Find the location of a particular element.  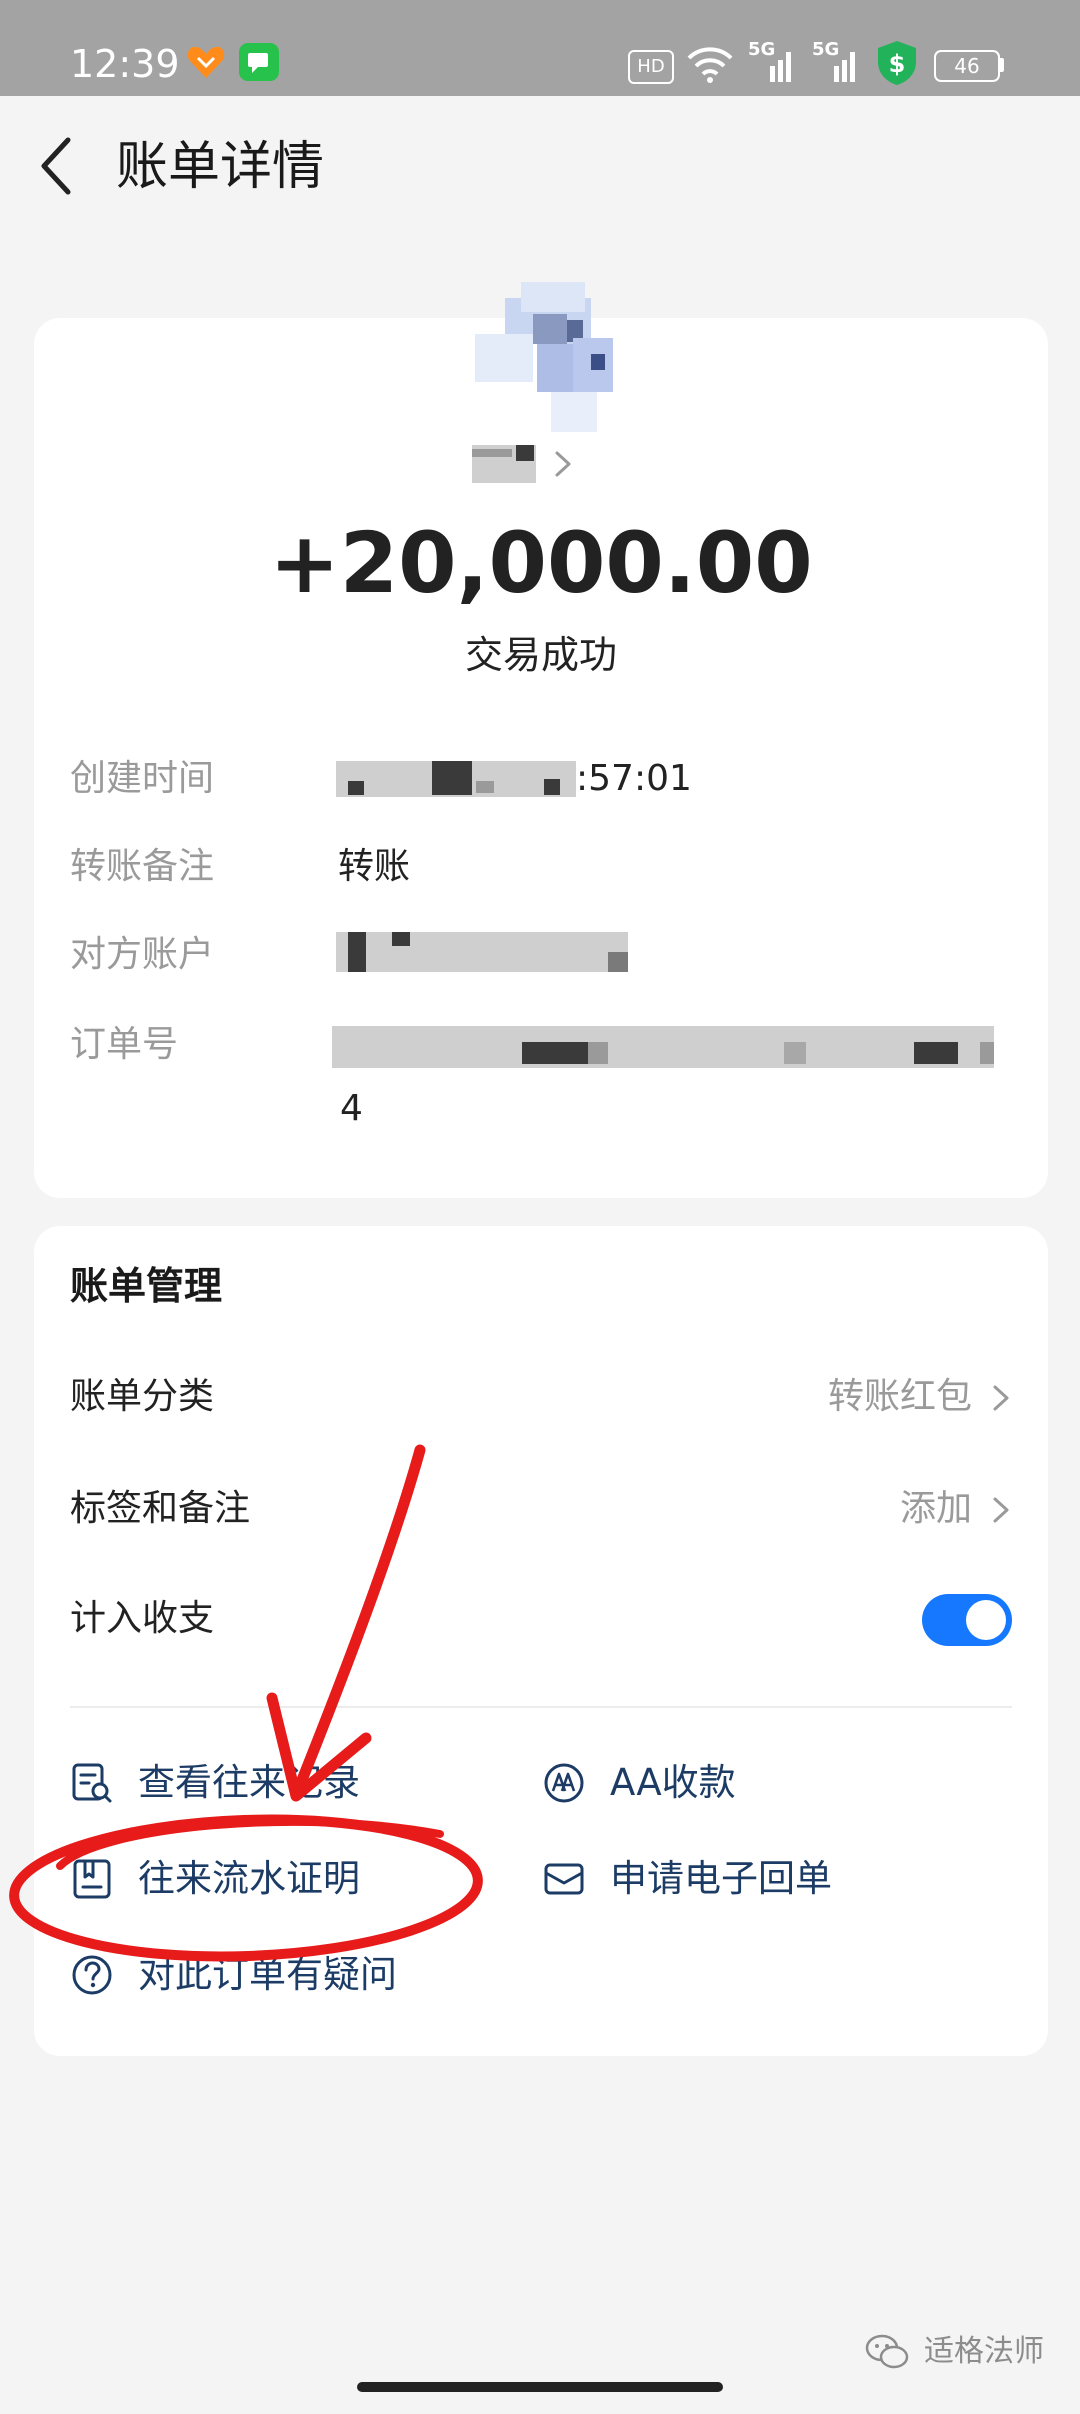

created-time-suffix: :57:01 is located at coordinates (634, 778).